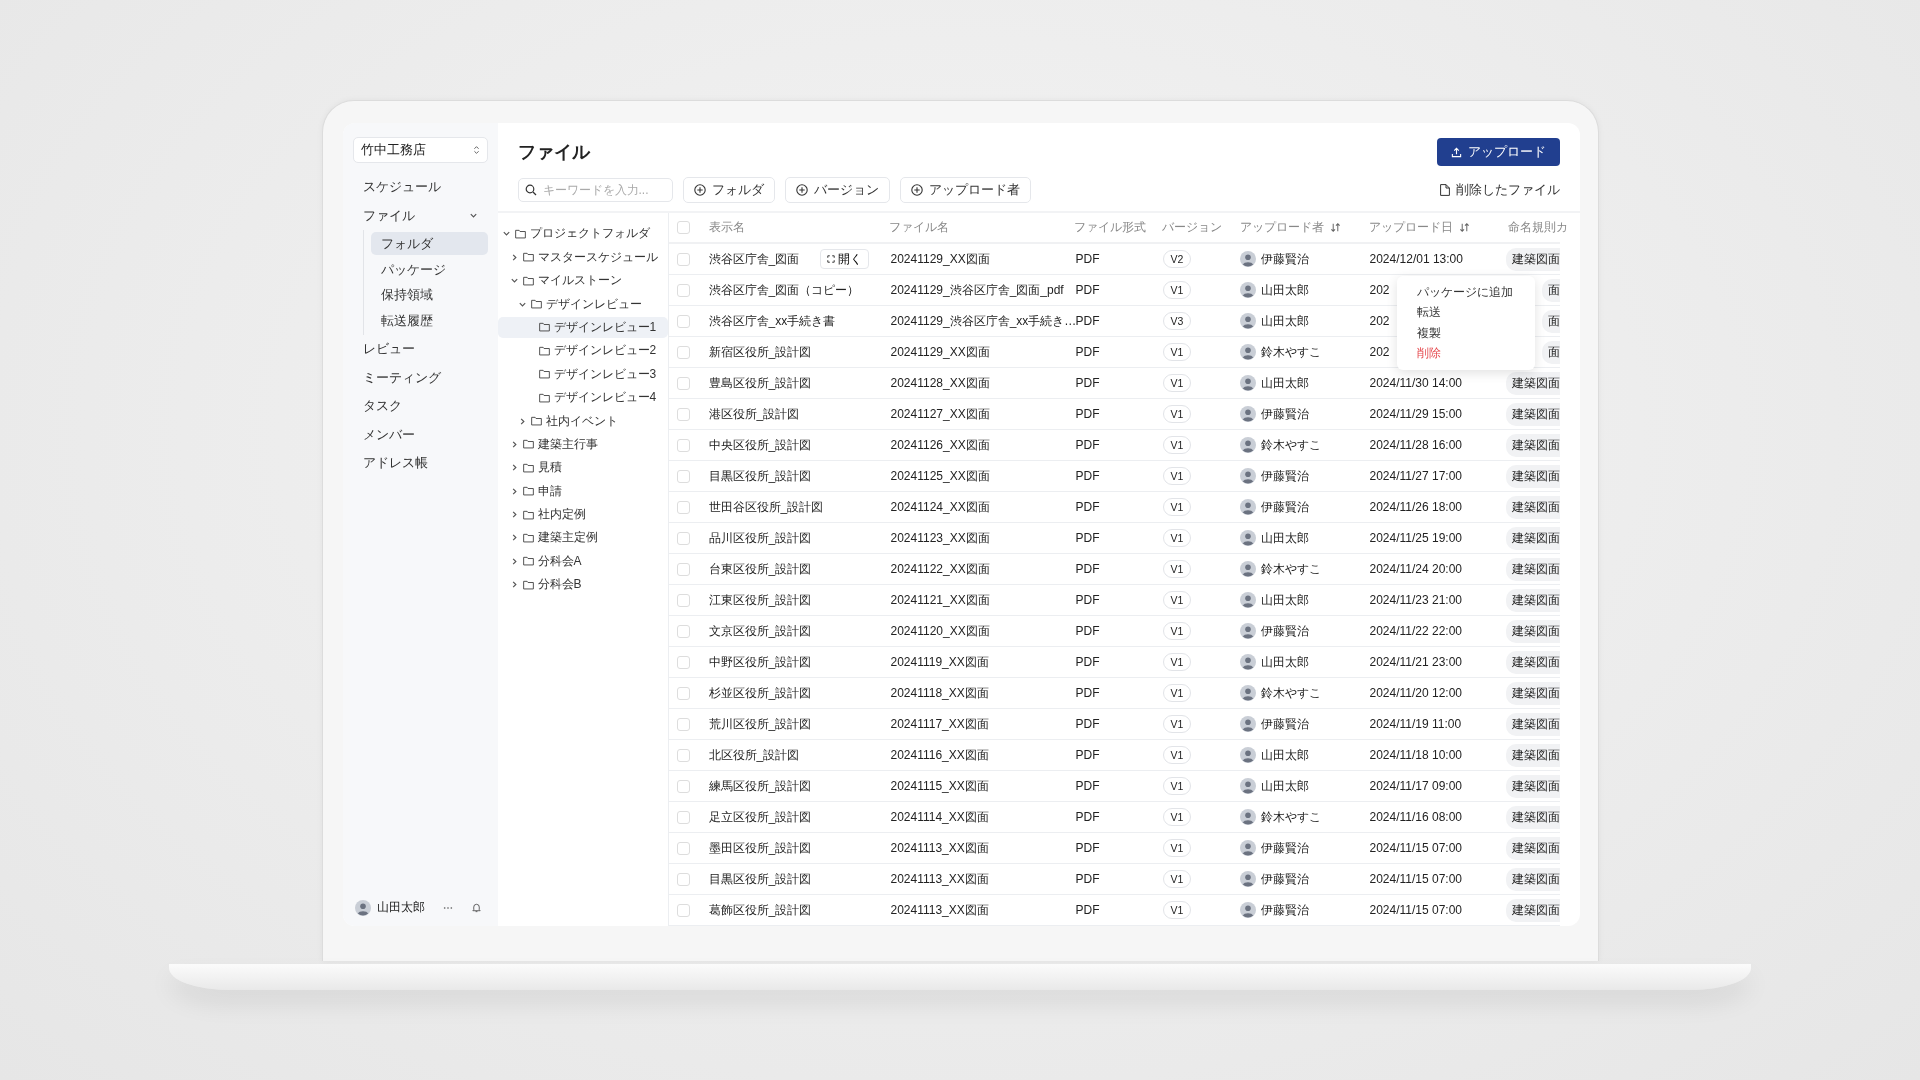  Describe the element at coordinates (420, 406) in the screenshot. I see `nav-item: タスク` at that location.